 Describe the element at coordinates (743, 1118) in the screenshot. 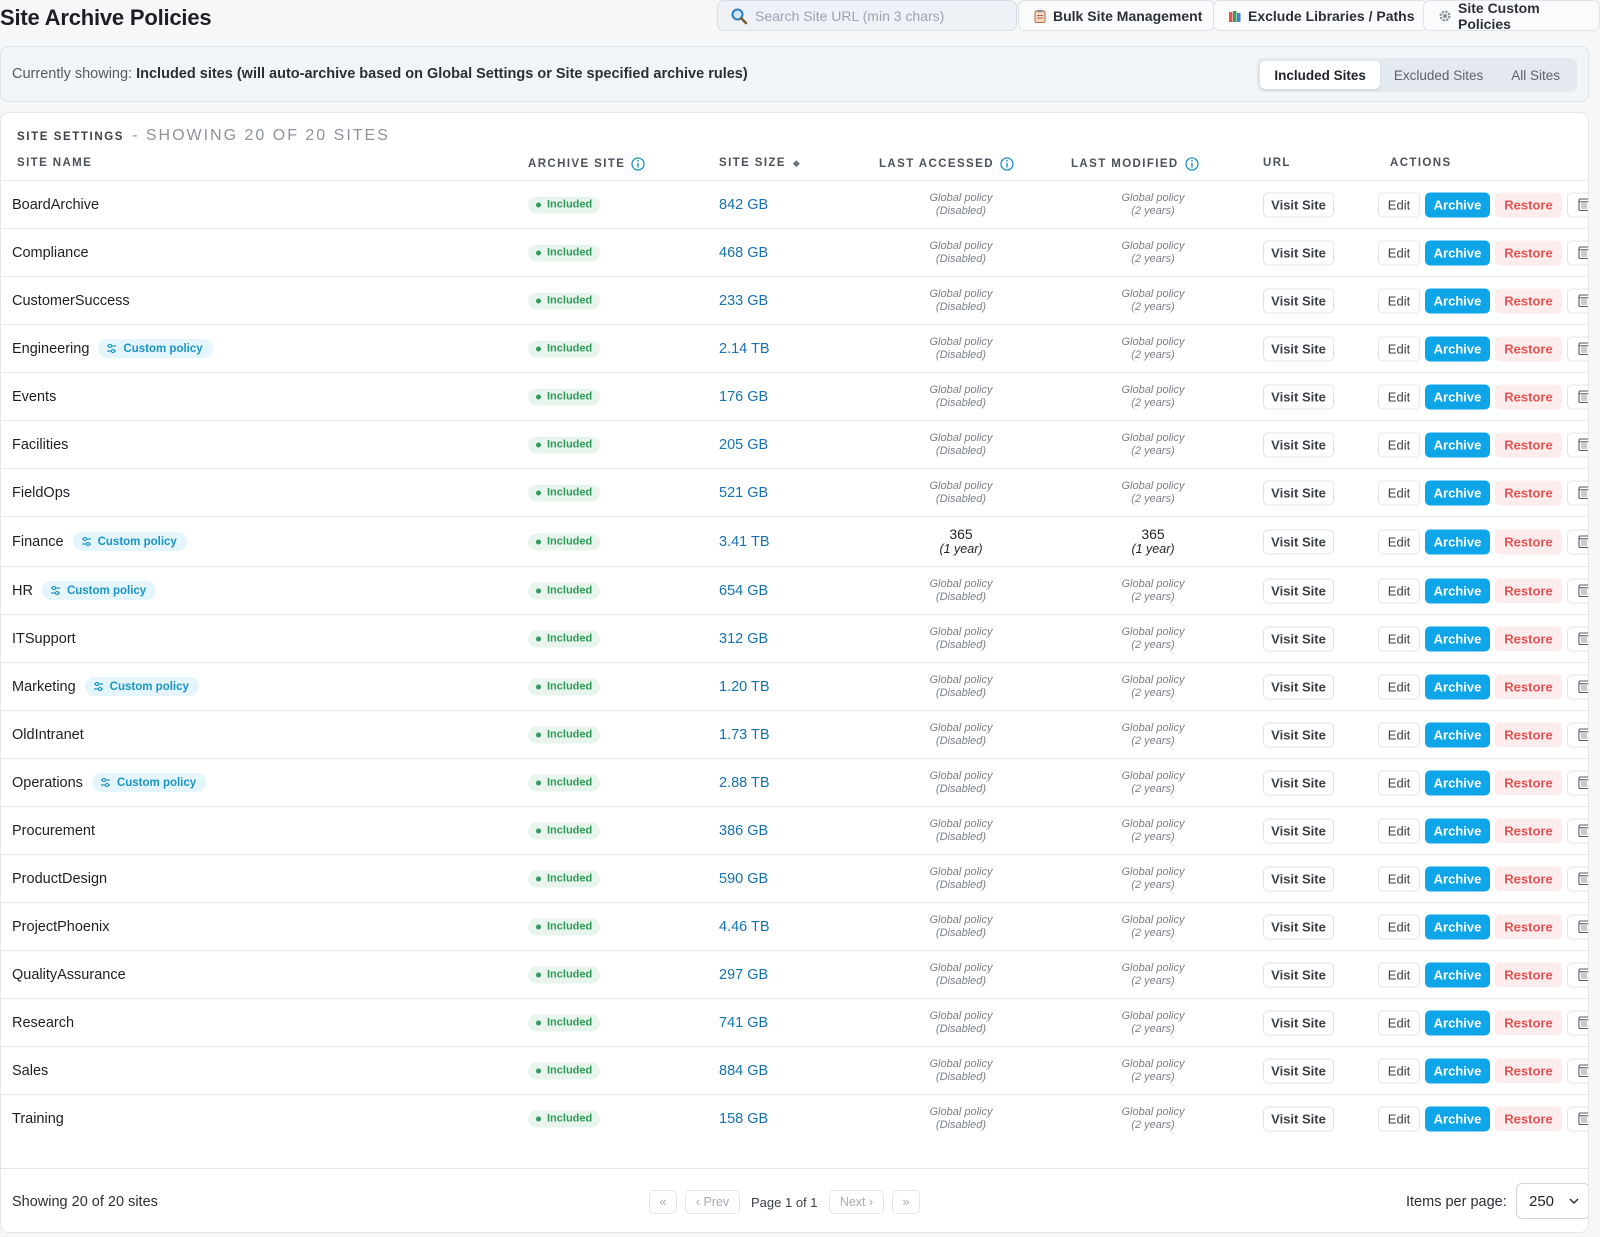

I see `site-size: 158 GB` at that location.